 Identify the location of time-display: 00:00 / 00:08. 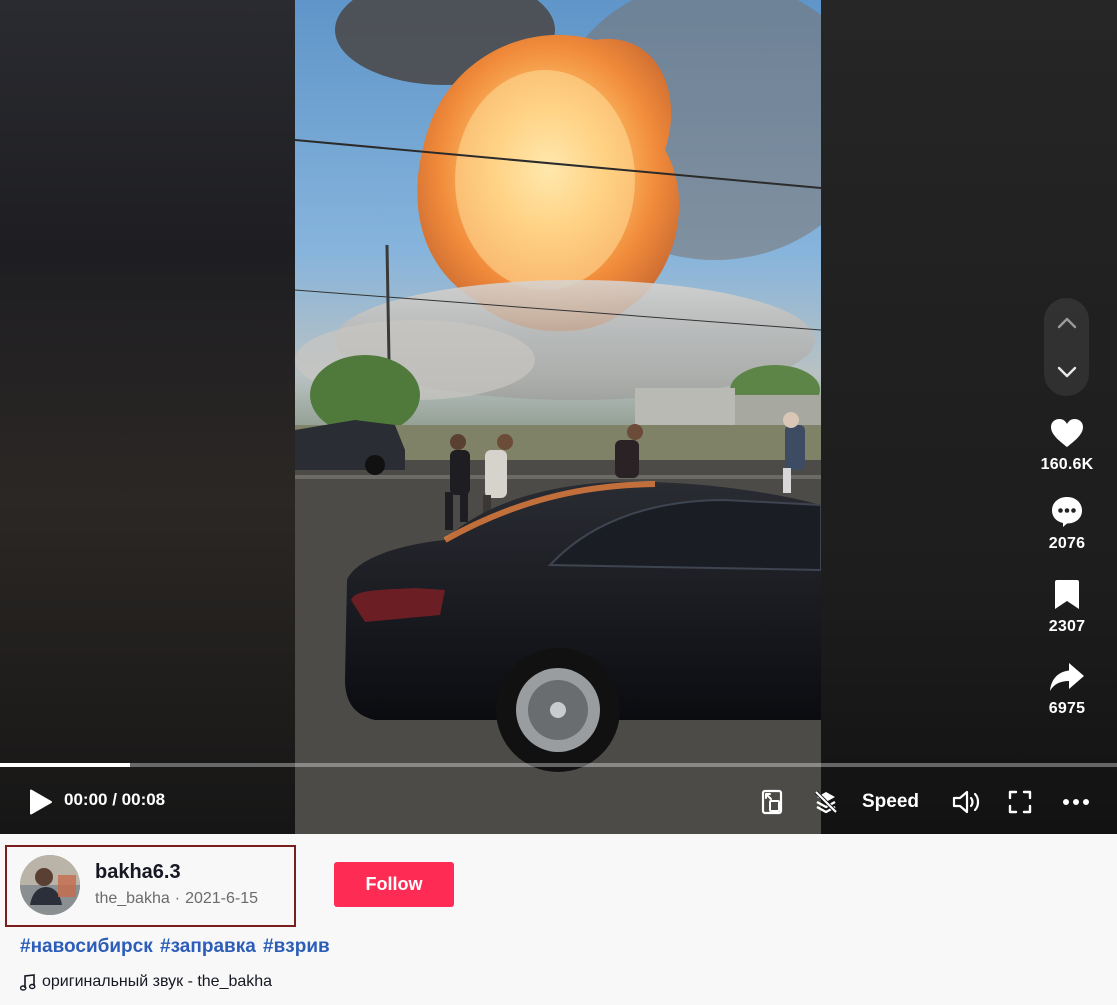
(114, 800).